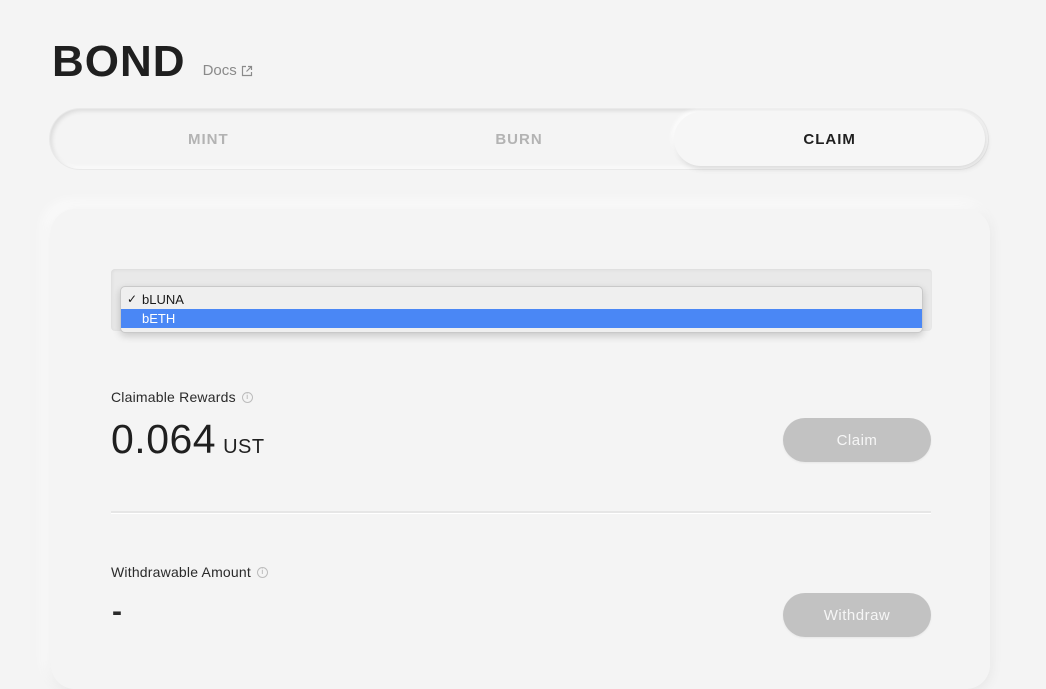  Describe the element at coordinates (246, 70) in the screenshot. I see `external-link-icon` at that location.